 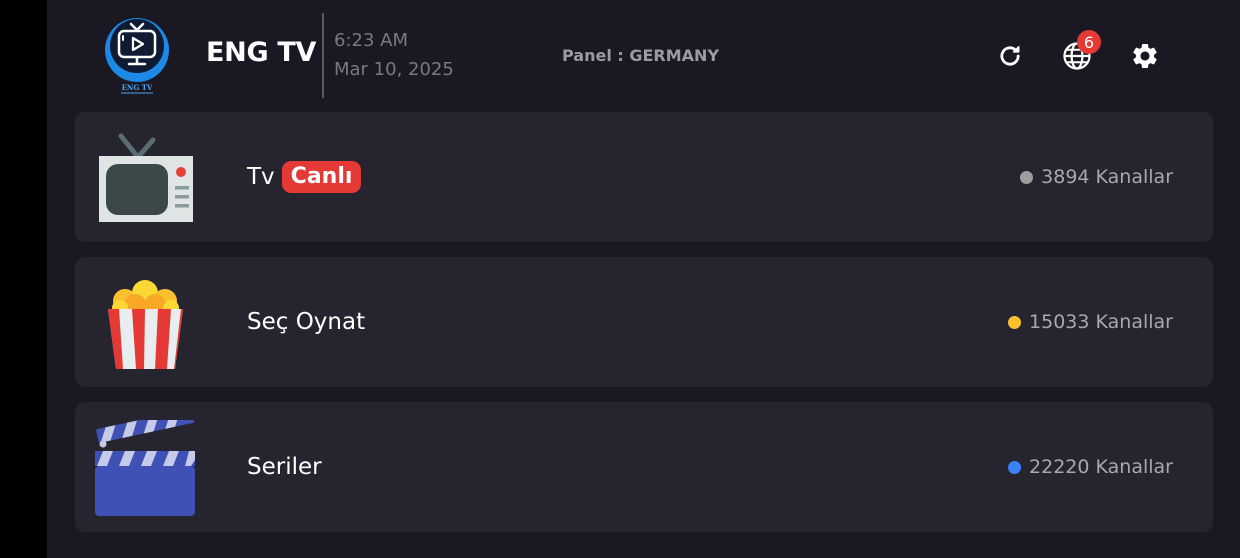 I want to click on settings-icon, so click(x=1145, y=55).